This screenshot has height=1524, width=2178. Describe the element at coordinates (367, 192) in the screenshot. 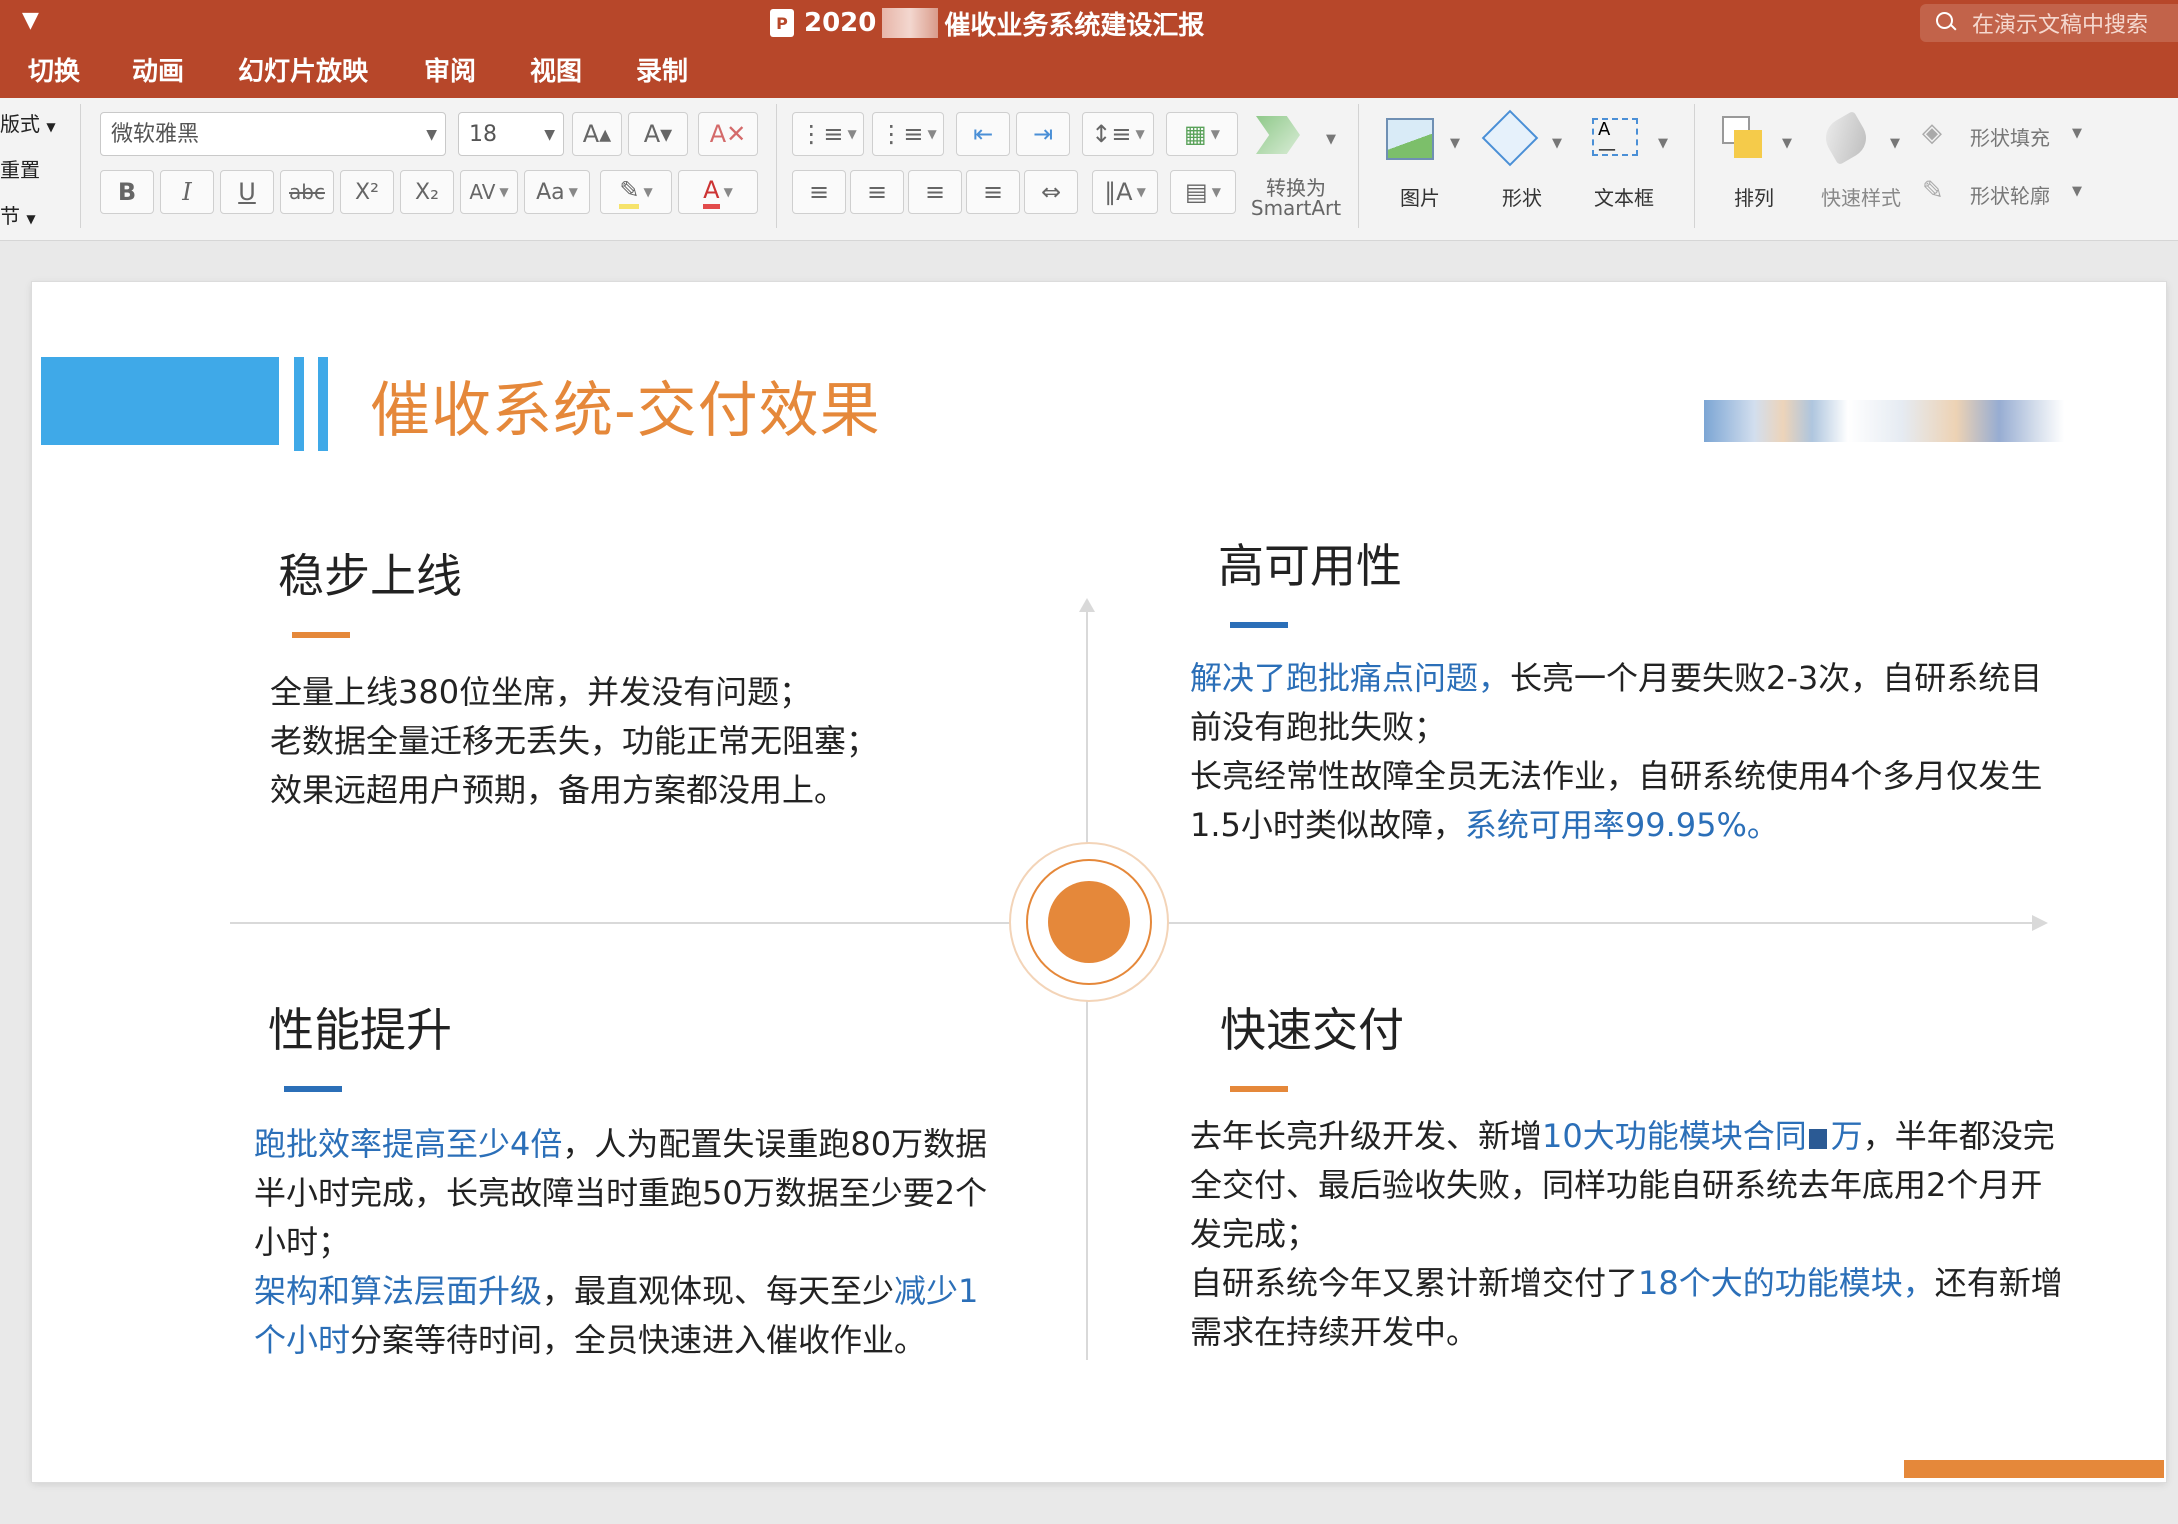

I see `superscript-button: X²` at that location.